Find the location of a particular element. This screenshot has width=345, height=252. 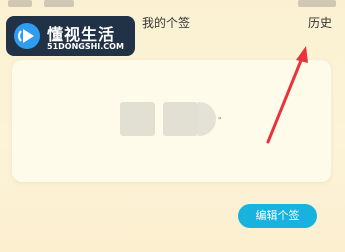

annotation-arrow-icon is located at coordinates (287, 95).